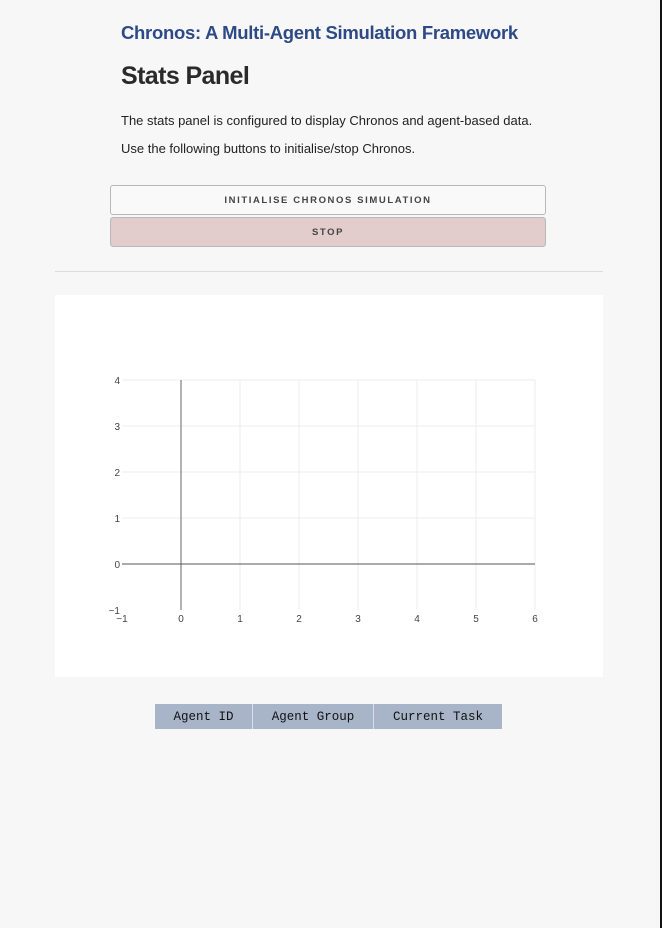 This screenshot has width=662, height=928. Describe the element at coordinates (438, 716) in the screenshot. I see `column-header-current-task: Current Task` at that location.